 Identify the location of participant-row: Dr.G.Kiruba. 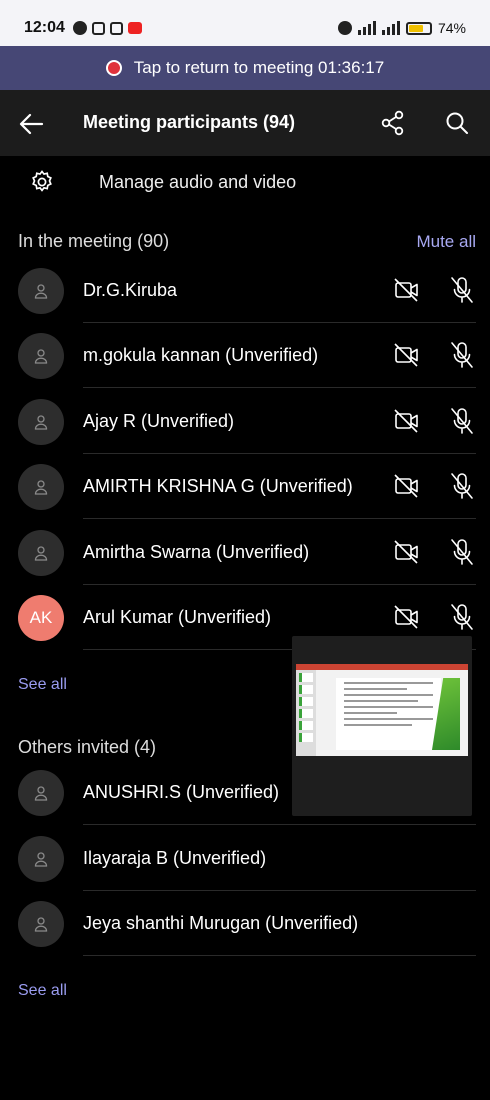
(245, 290).